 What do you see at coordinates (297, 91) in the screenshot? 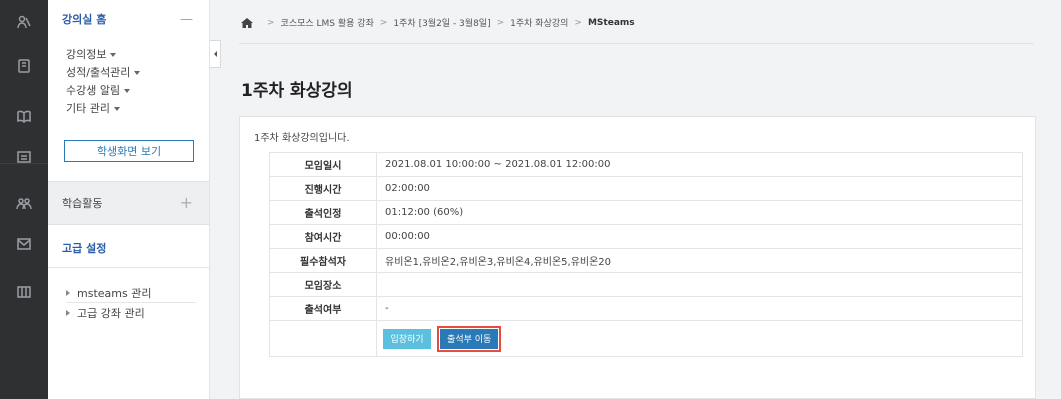
I see `page-title: 1주차 화상강의` at bounding box center [297, 91].